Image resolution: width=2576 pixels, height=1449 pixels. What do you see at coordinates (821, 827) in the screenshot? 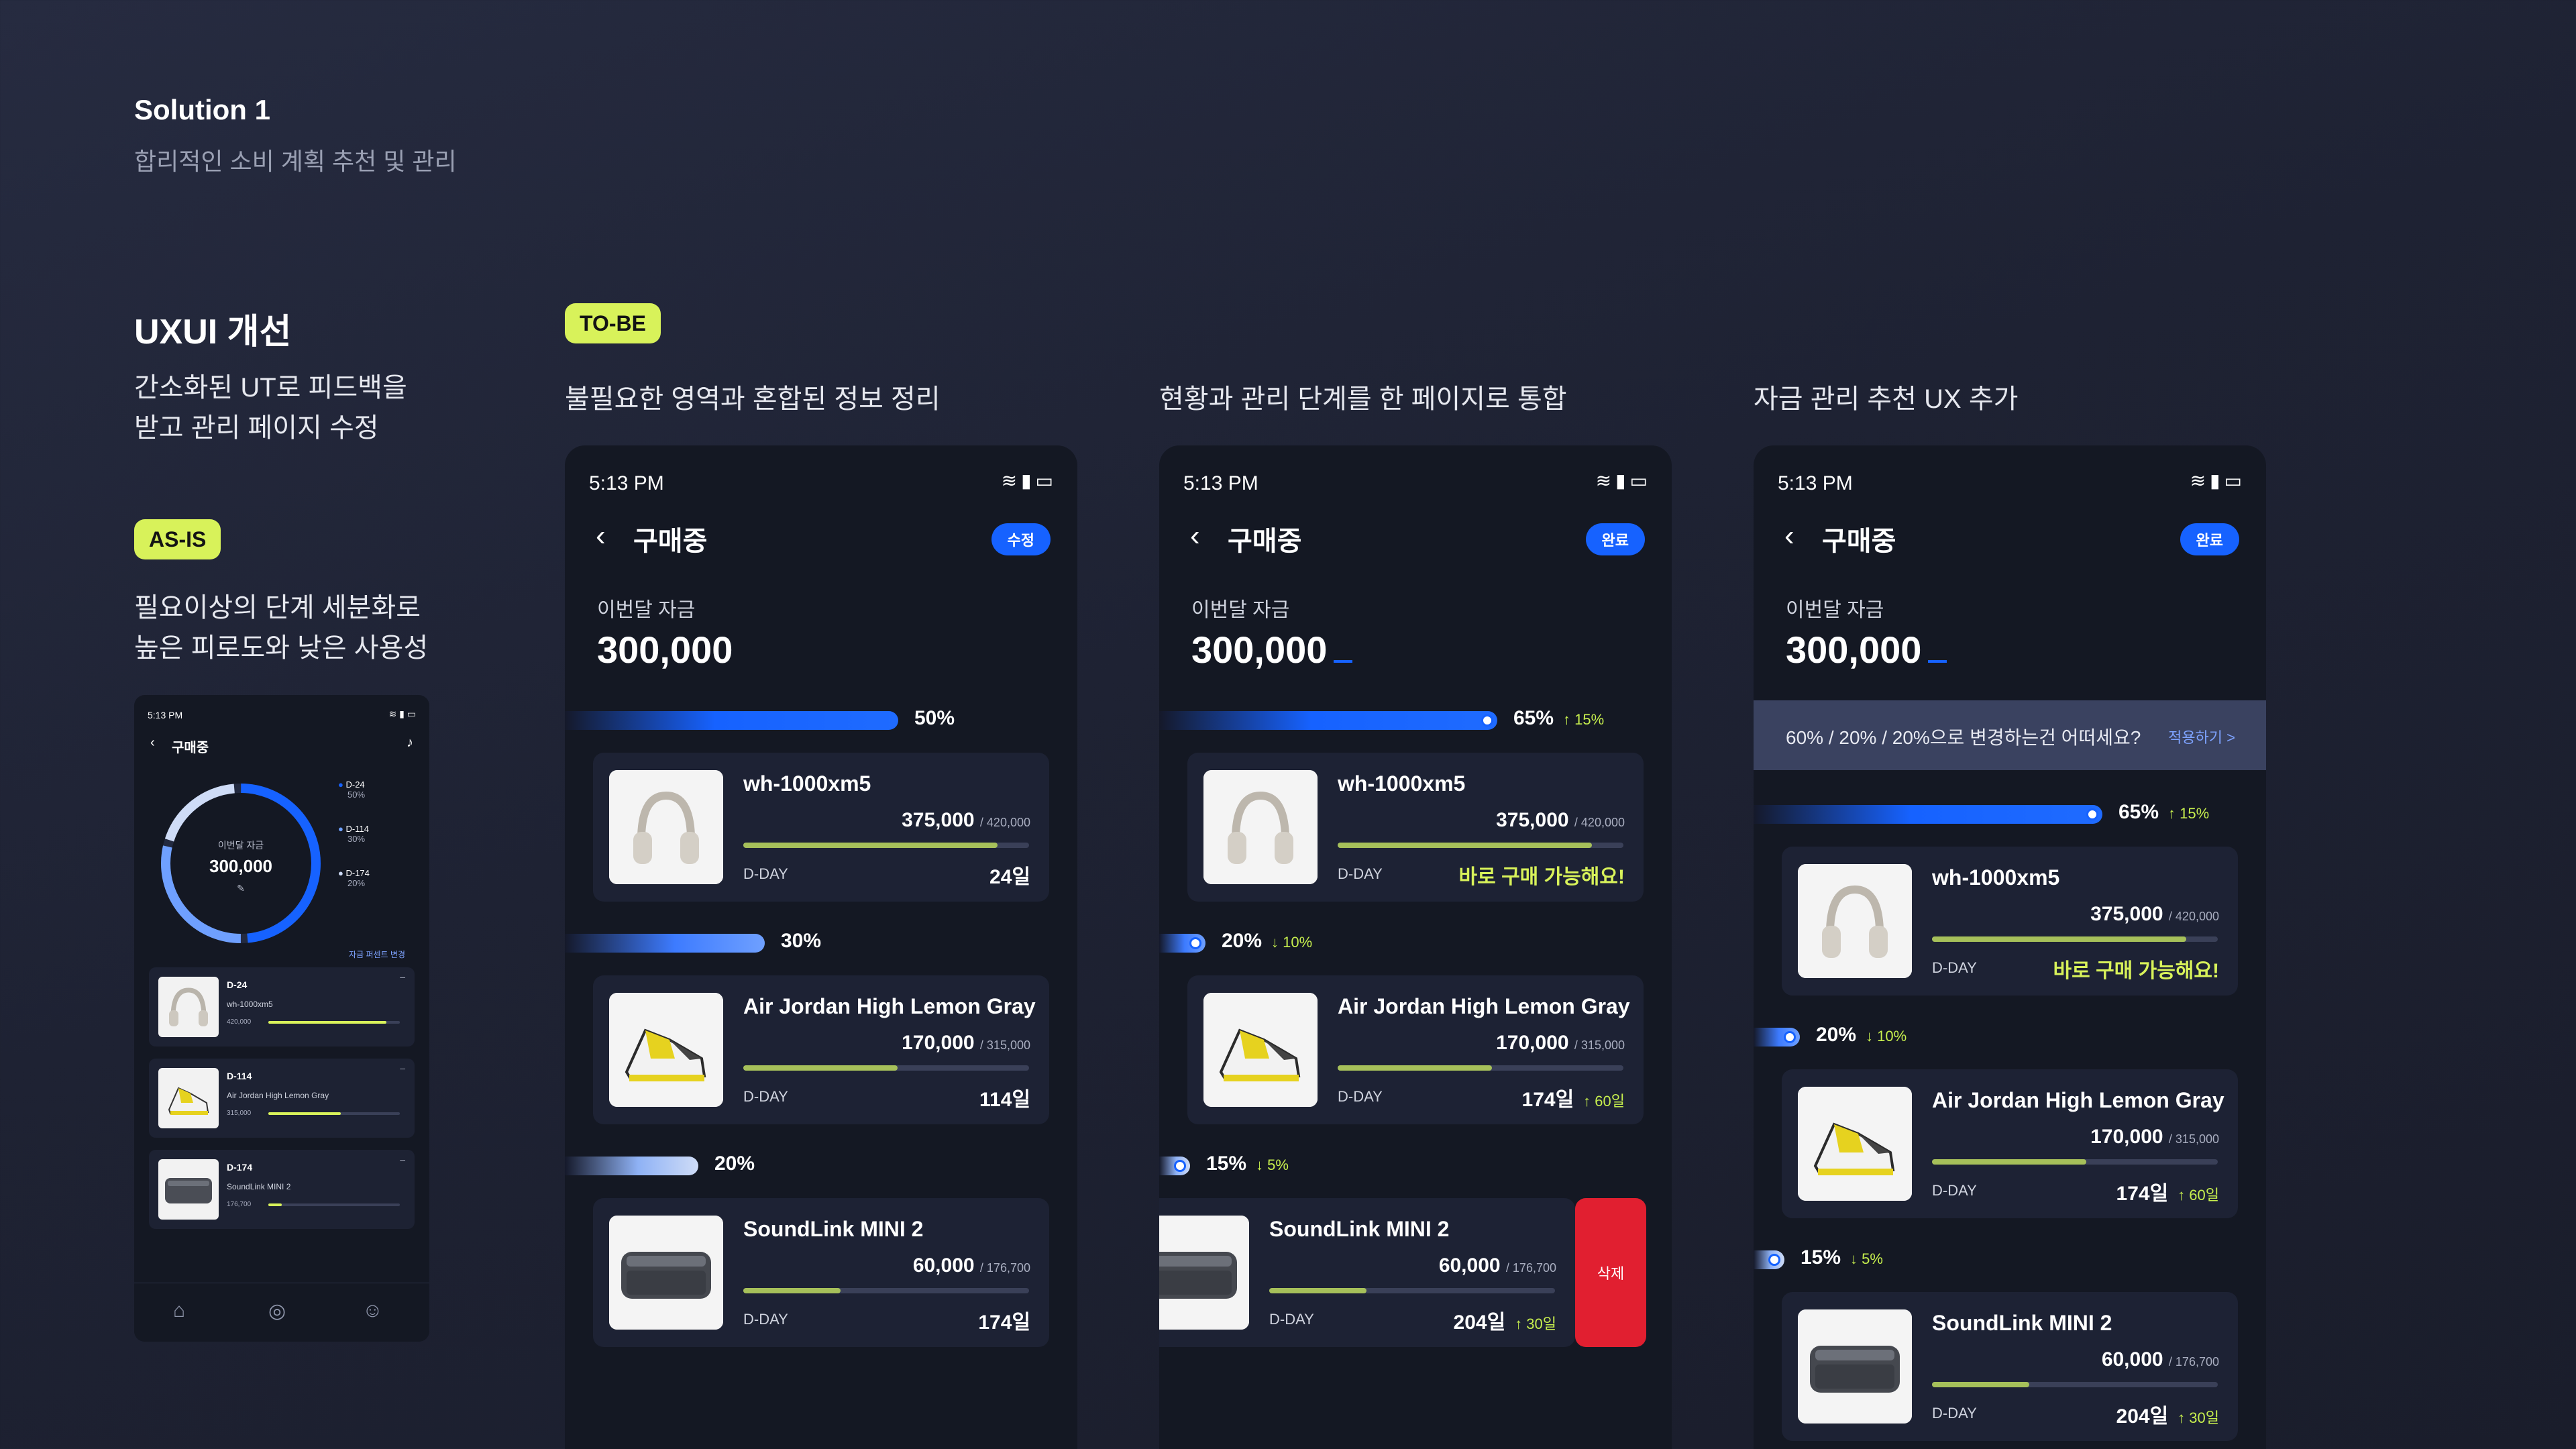
I see `item-card: wh-1000xm5 375,000 / 420,000 D-DAY 24일` at bounding box center [821, 827].